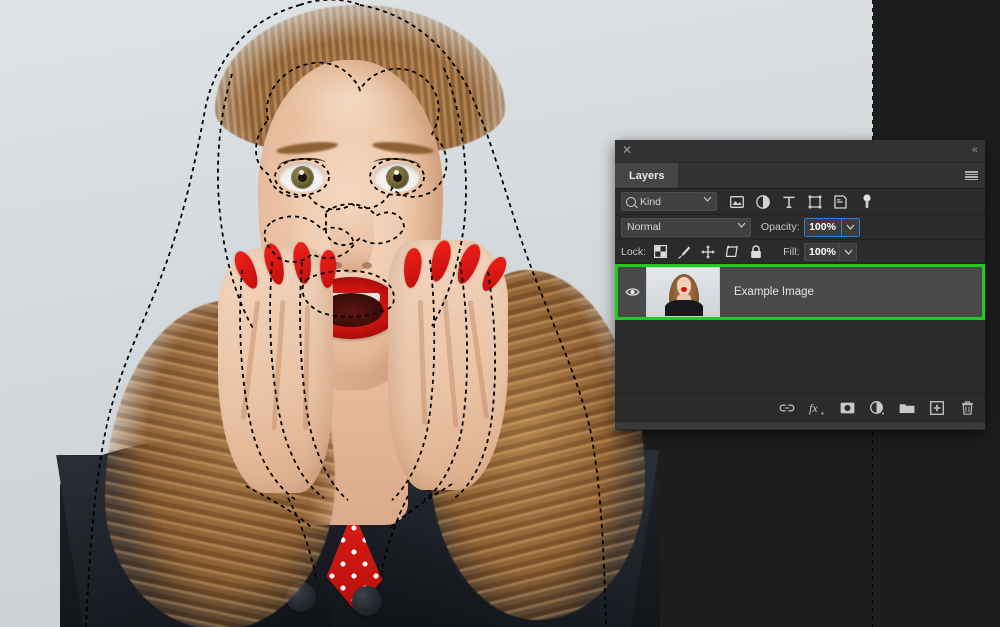  What do you see at coordinates (814, 201) in the screenshot?
I see `filter-shape-layers-icon` at bounding box center [814, 201].